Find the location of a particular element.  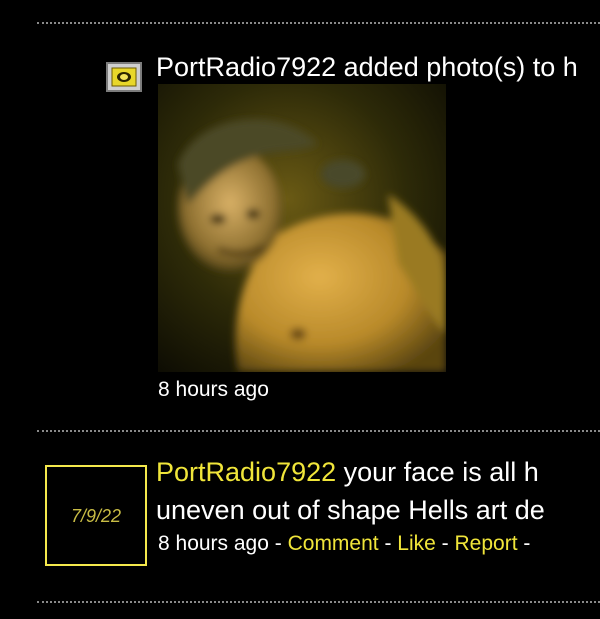

comment-line-1: PortRadio7922 your face is all h is located at coordinates (347, 472).